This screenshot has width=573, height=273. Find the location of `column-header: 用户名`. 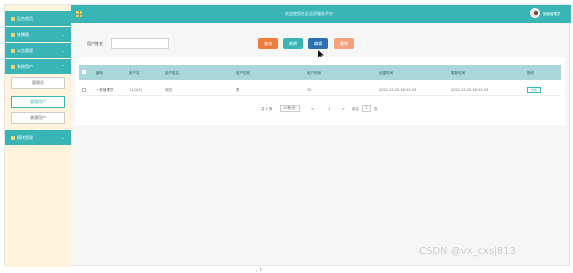

column-header: 用户名 is located at coordinates (134, 73).